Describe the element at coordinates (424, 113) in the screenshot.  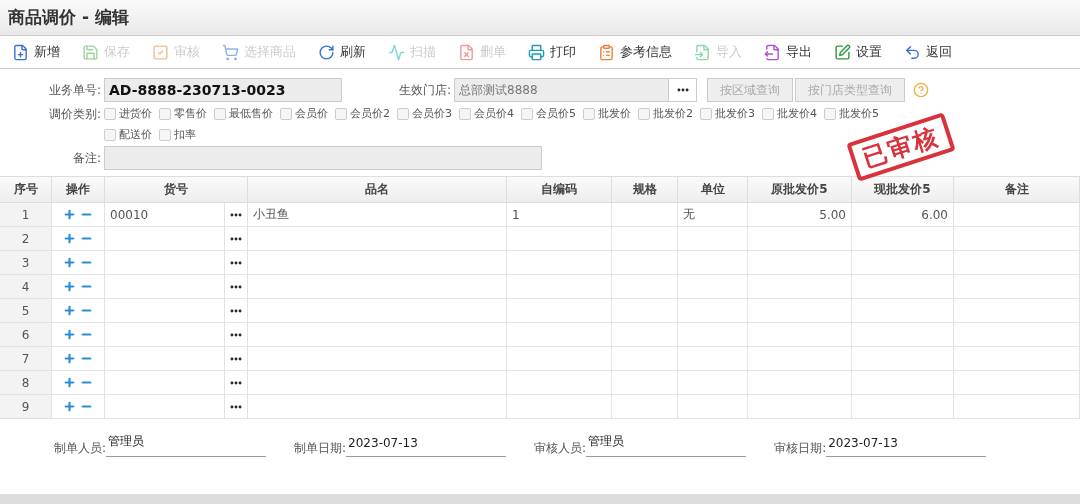
I see `category-checkbox: 会员价3` at that location.